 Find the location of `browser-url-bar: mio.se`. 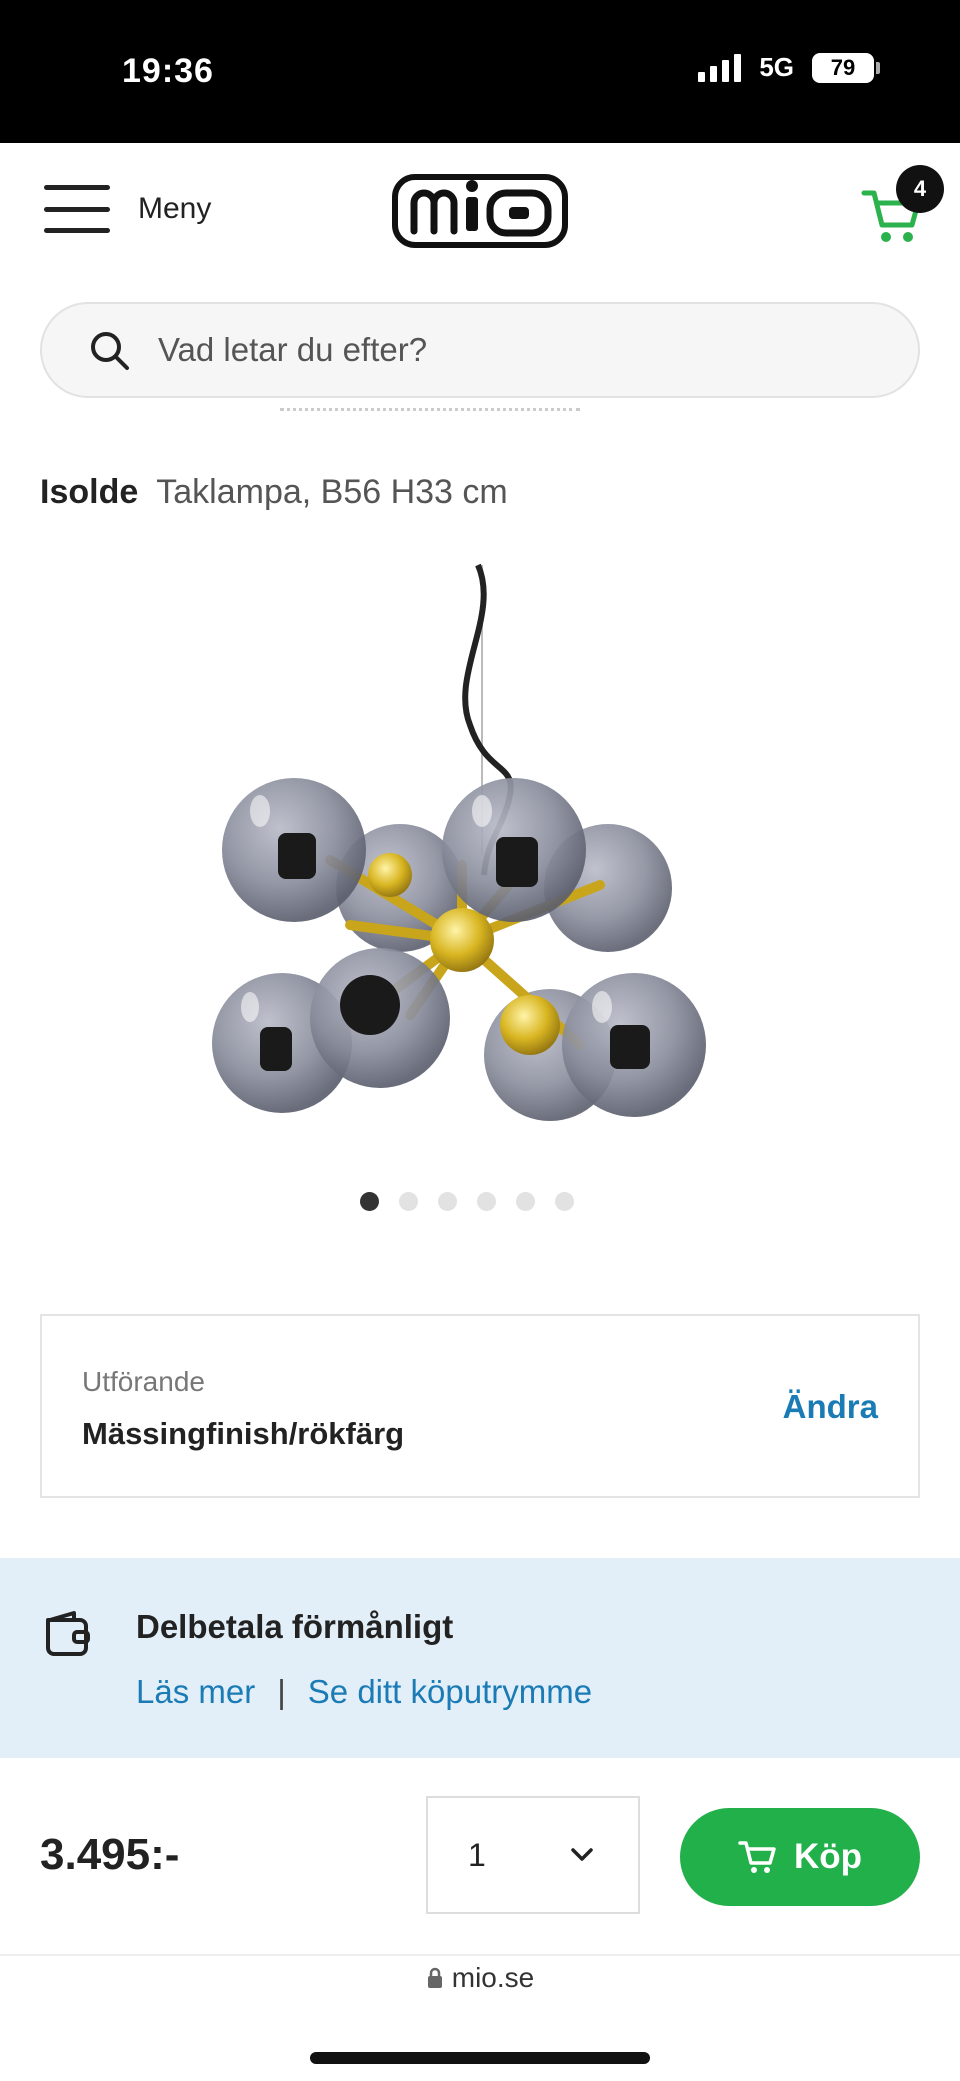

browser-url-bar: mio.se is located at coordinates (480, 1978).